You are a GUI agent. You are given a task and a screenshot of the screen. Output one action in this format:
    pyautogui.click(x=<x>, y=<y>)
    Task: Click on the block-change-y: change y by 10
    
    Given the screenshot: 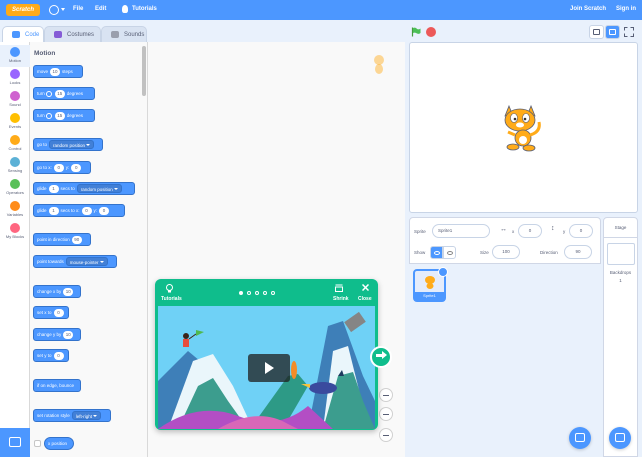 What is the action you would take?
    pyautogui.click(x=57, y=334)
    